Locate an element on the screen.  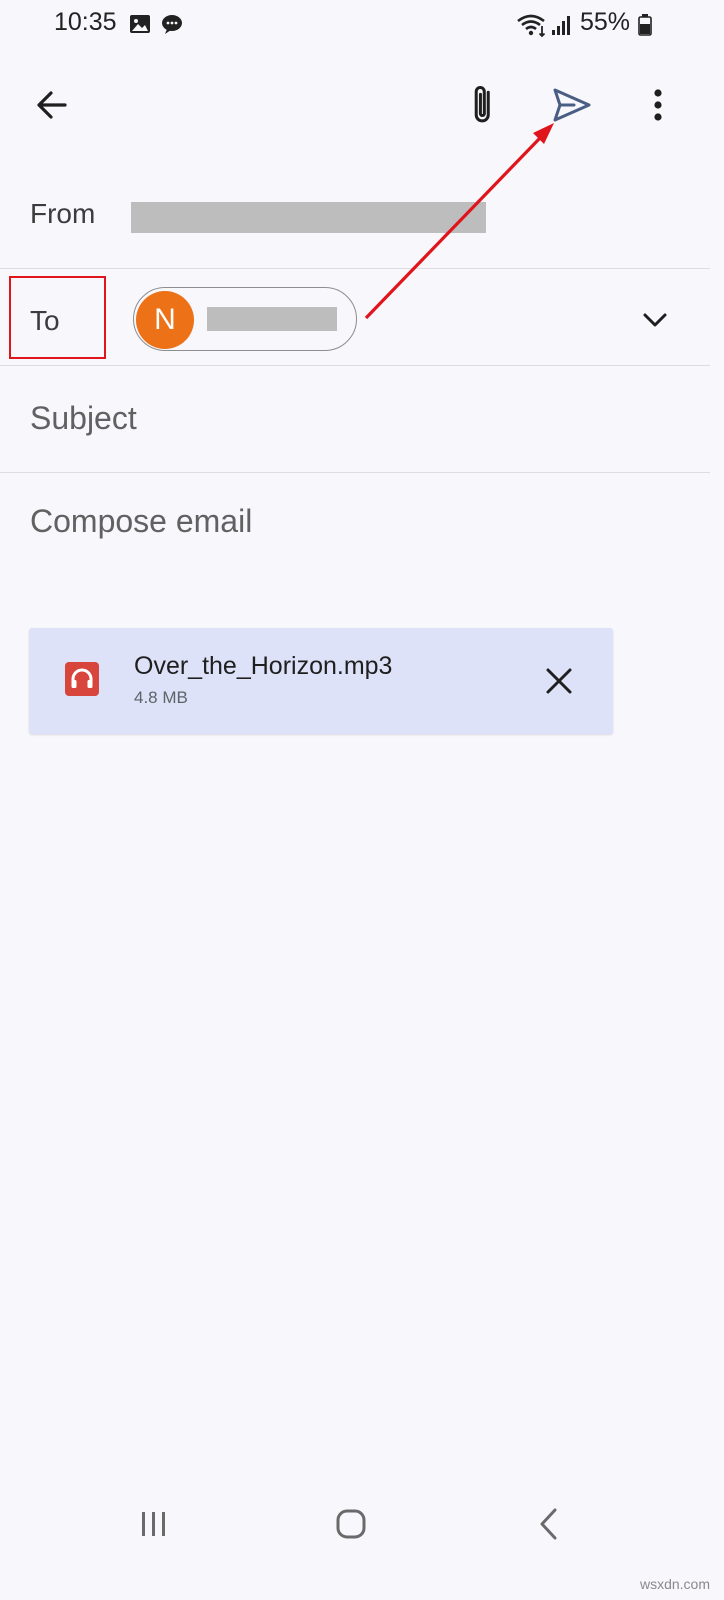
recents-button is located at coordinates (153, 1524).